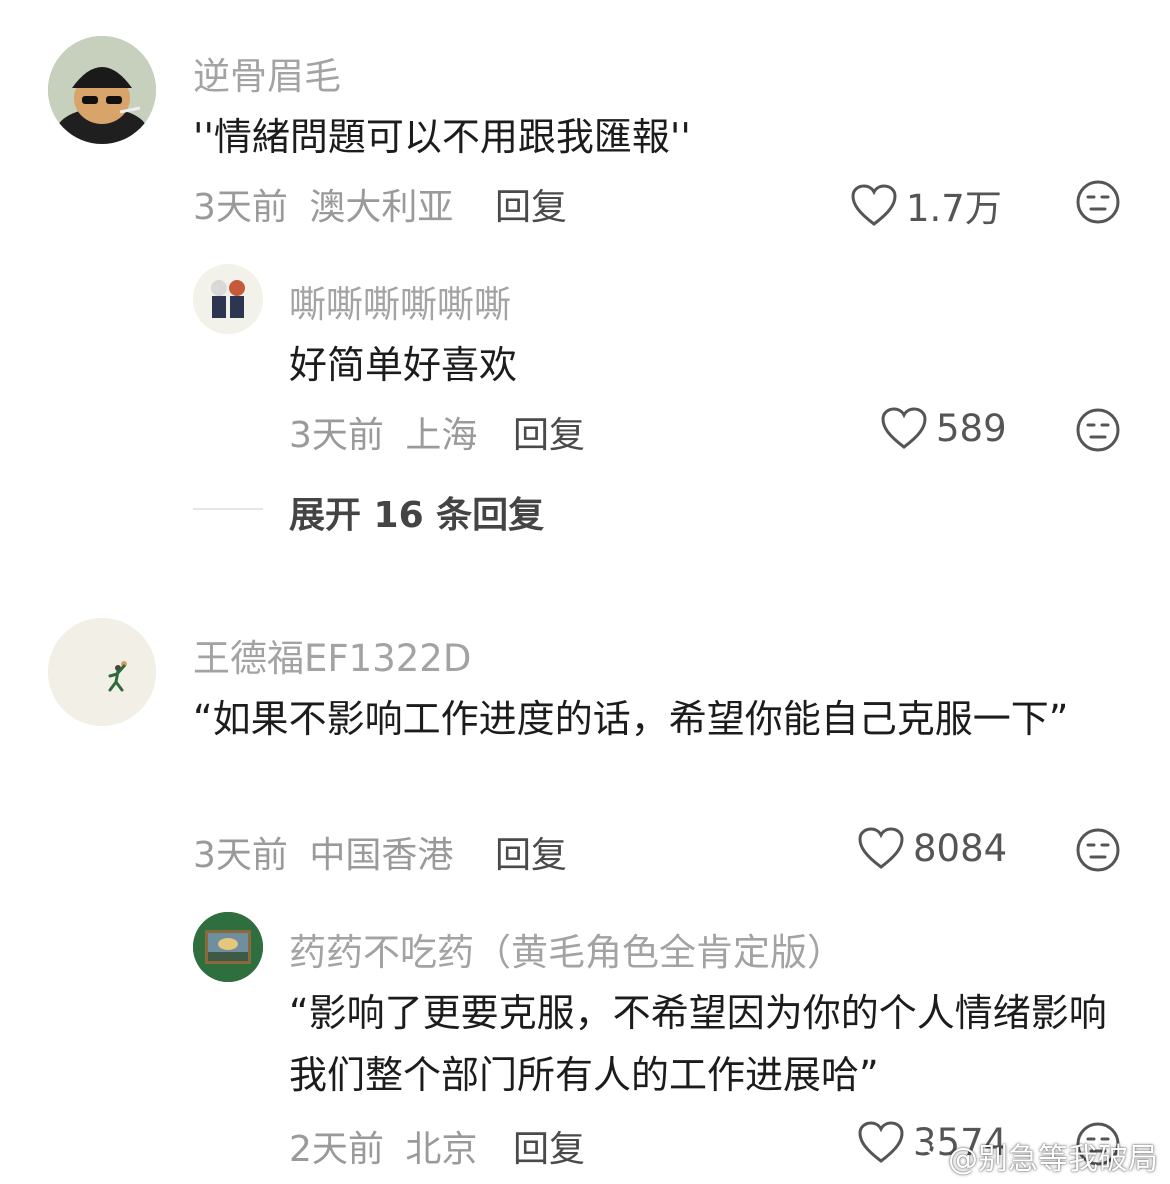  Describe the element at coordinates (336, 1149) in the screenshot. I see `timestamp: 2天前` at that location.